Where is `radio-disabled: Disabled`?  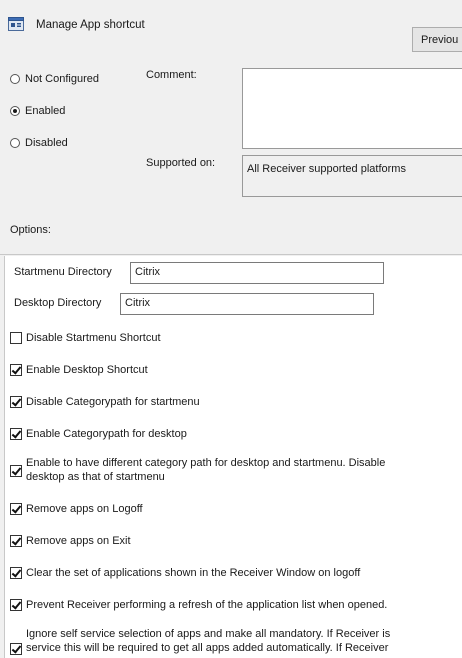
radio-disabled: Disabled is located at coordinates (39, 143).